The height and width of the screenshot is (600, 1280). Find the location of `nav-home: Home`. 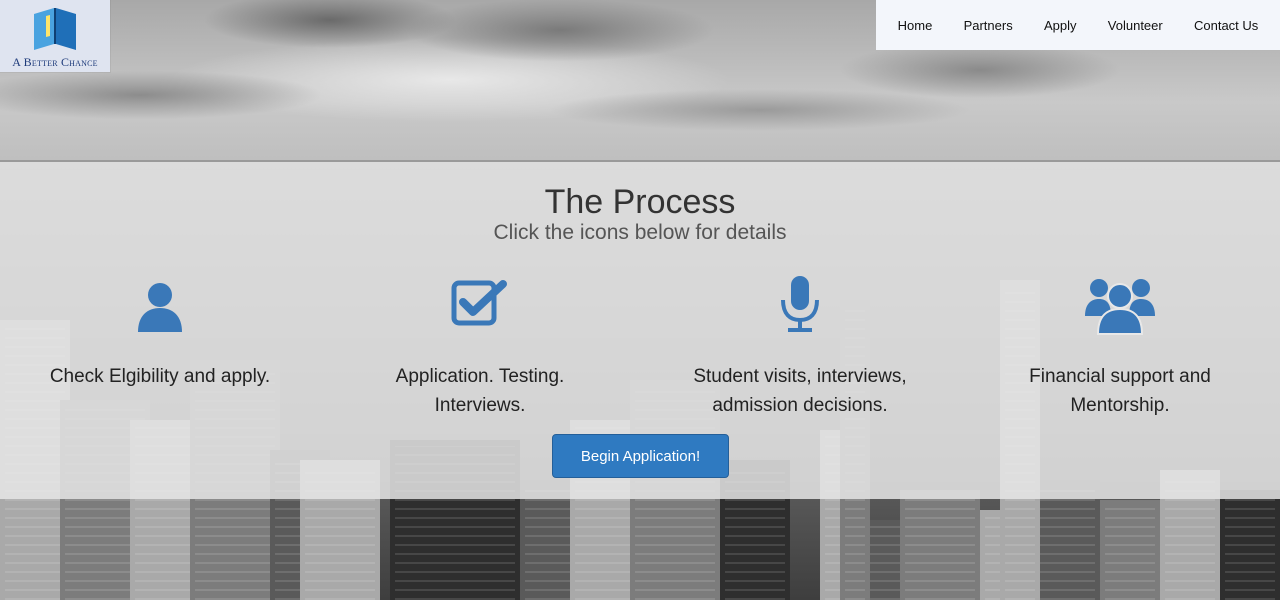

nav-home: Home is located at coordinates (915, 25).